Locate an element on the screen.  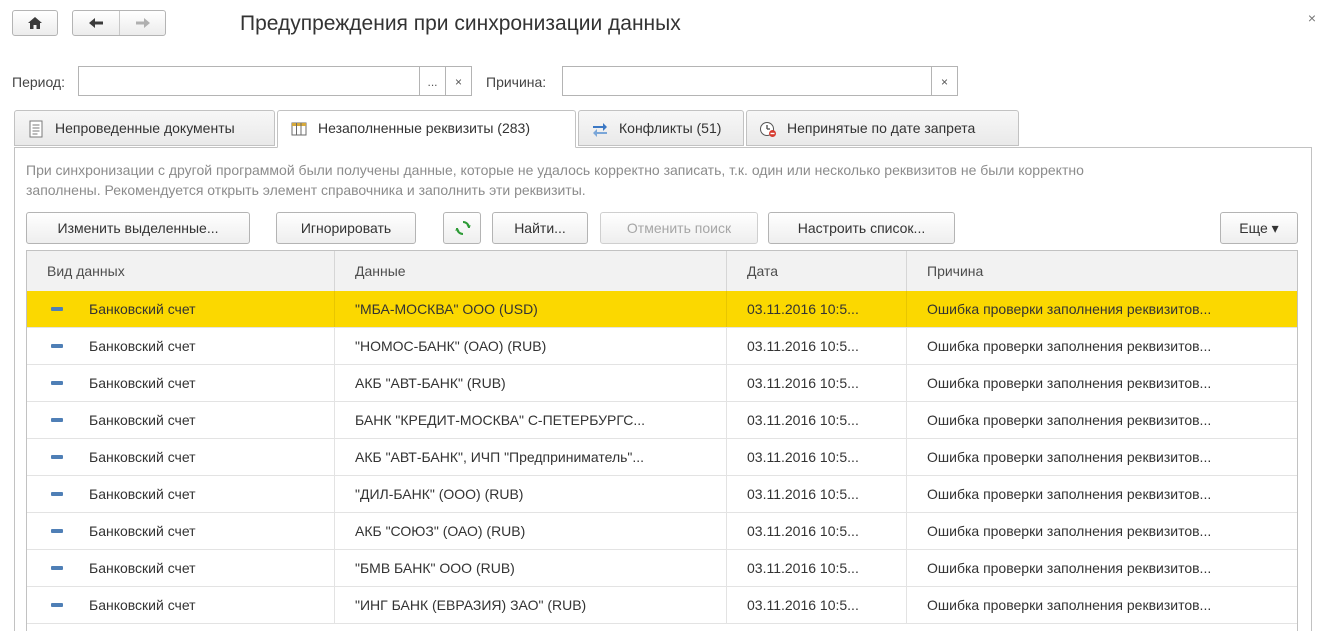
column-header-type: Вид данных is located at coordinates (181, 271).